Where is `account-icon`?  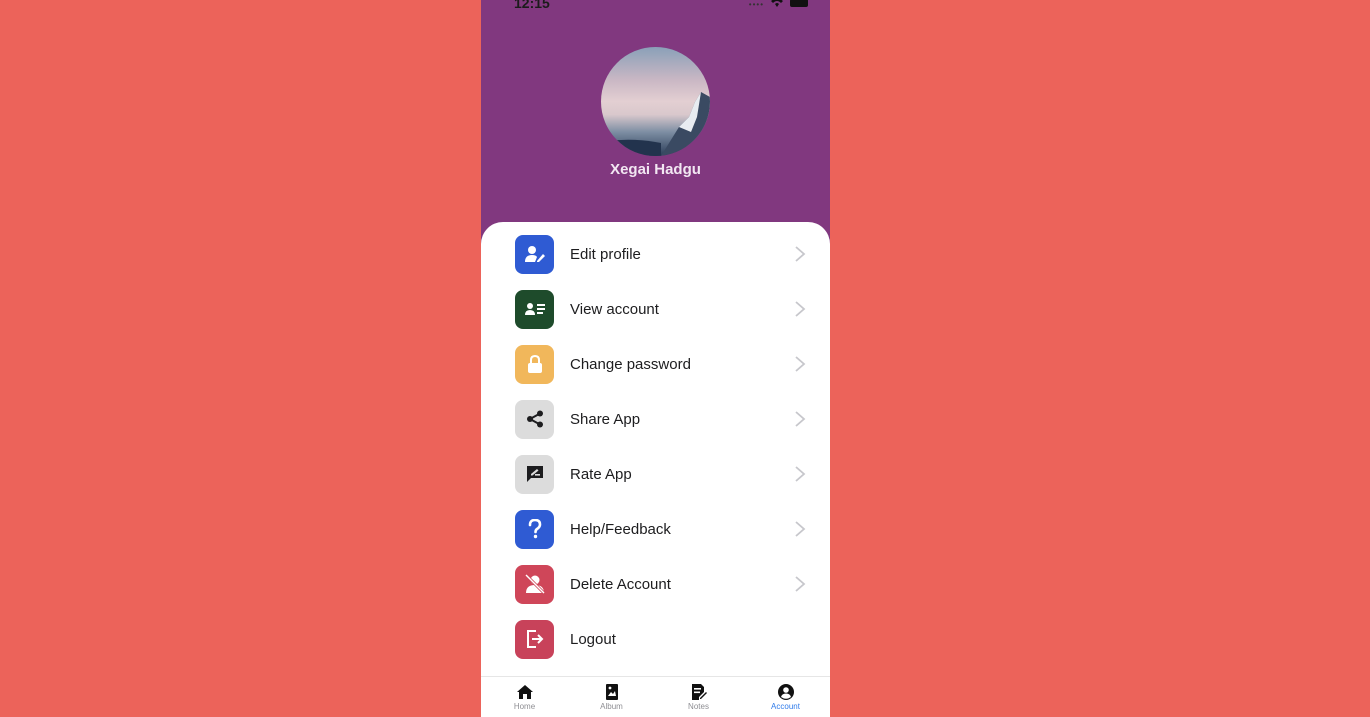
account-icon is located at coordinates (785, 692).